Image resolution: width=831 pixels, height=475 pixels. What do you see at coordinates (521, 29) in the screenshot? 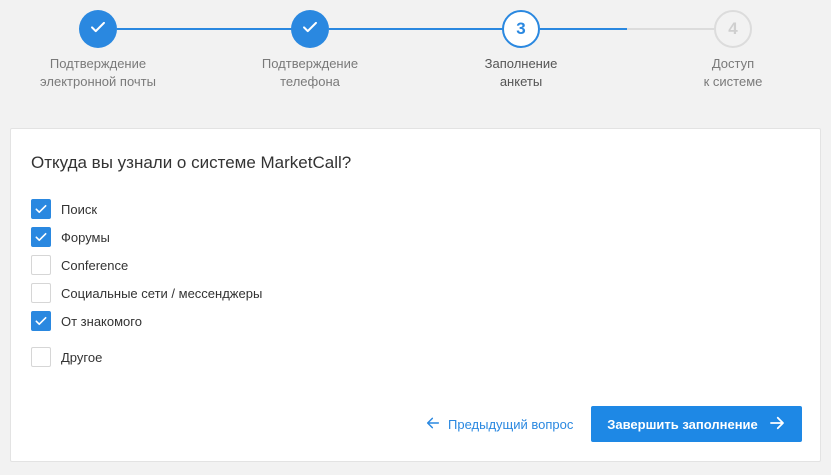
I see `step-3-circle: 3` at bounding box center [521, 29].